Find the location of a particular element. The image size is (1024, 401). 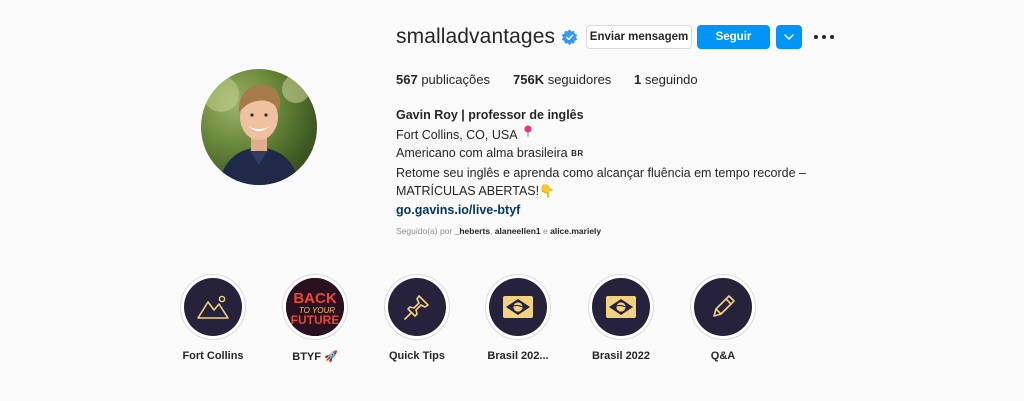

followers-count: 756K is located at coordinates (529, 79).